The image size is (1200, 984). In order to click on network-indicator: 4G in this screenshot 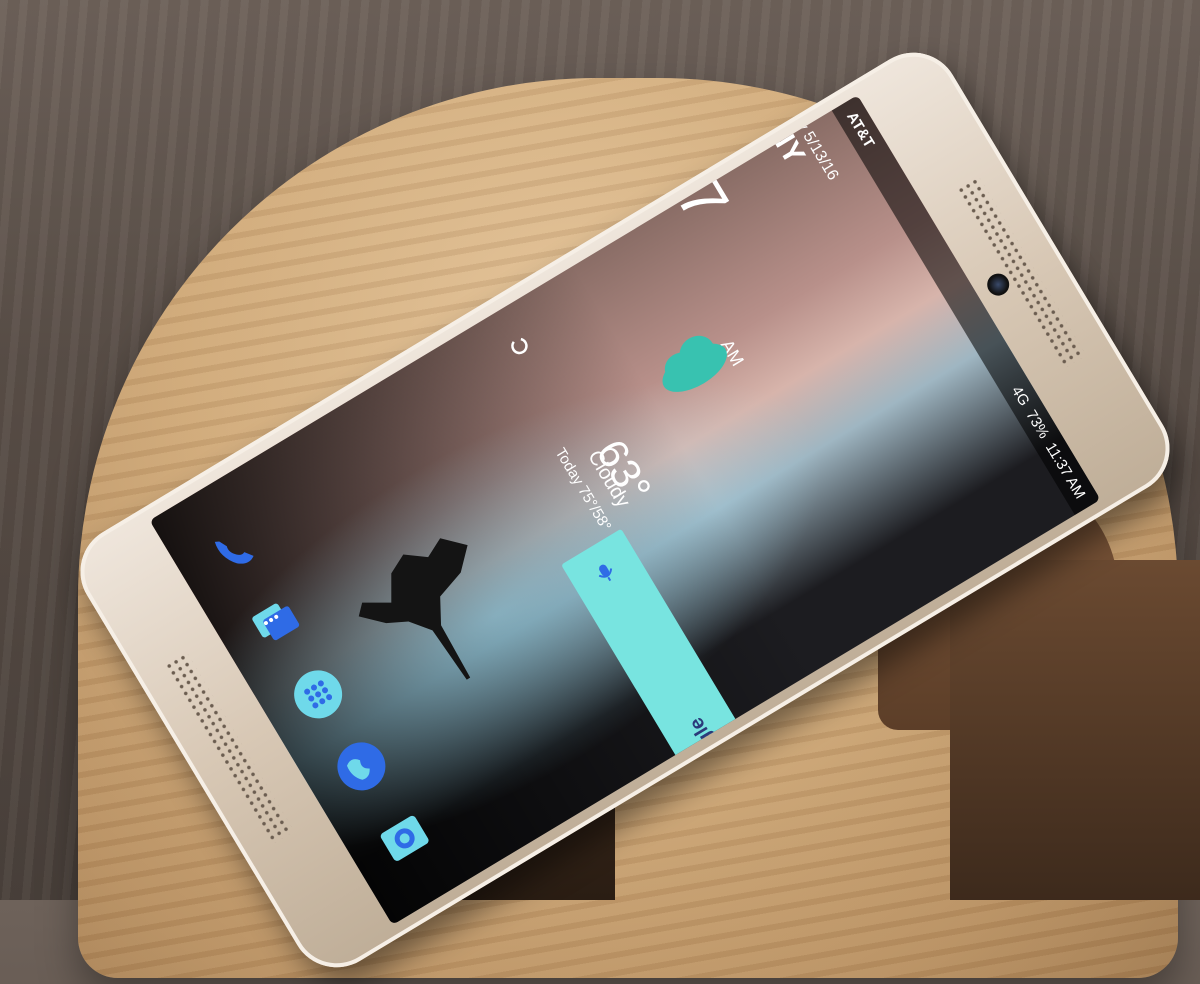, I will do `click(1020, 395)`.